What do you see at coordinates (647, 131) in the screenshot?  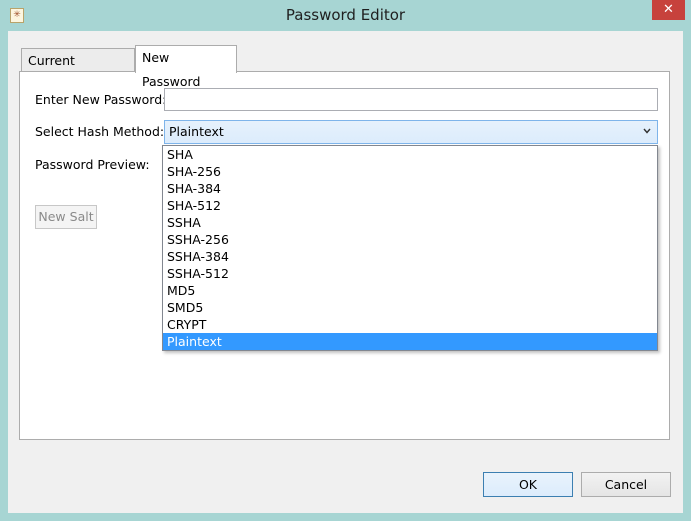 I see `chevron-down-icon` at bounding box center [647, 131].